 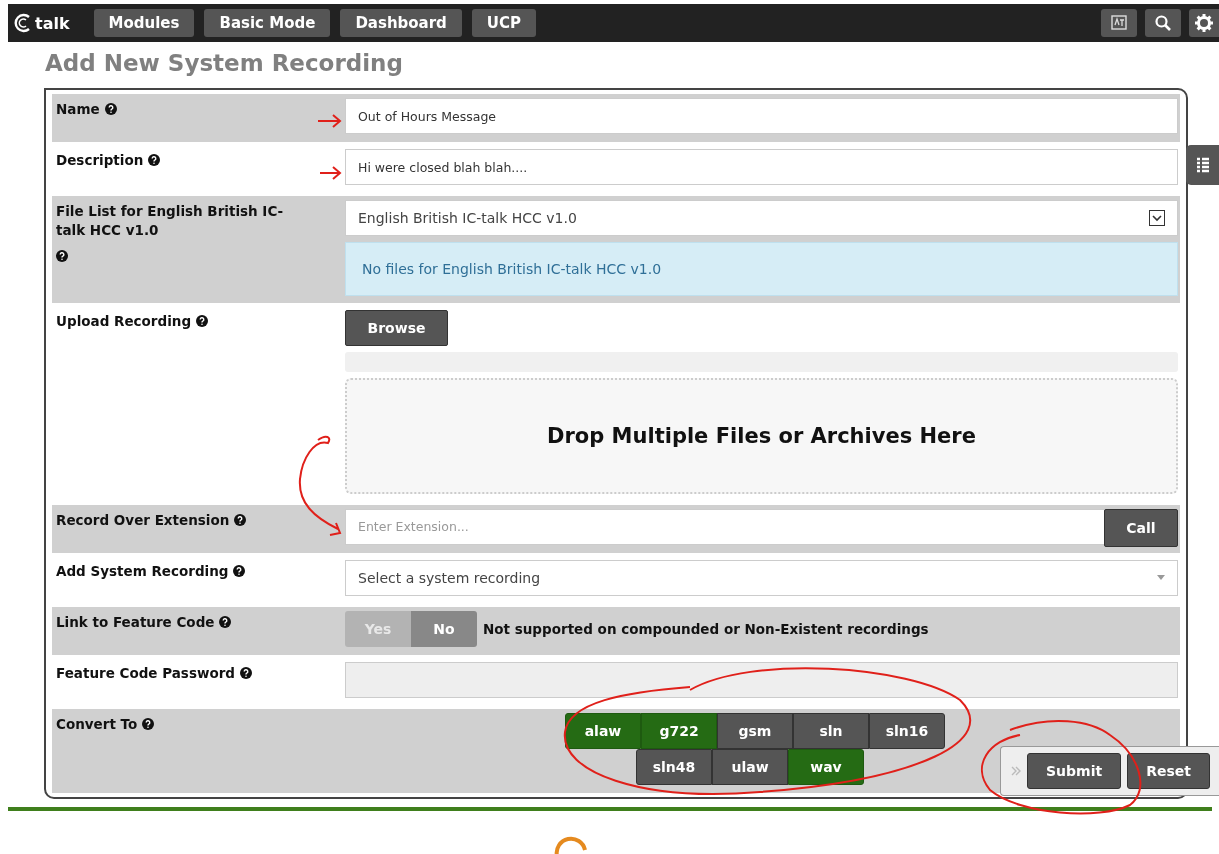 I want to click on action-button: Reset, so click(x=1168, y=771).